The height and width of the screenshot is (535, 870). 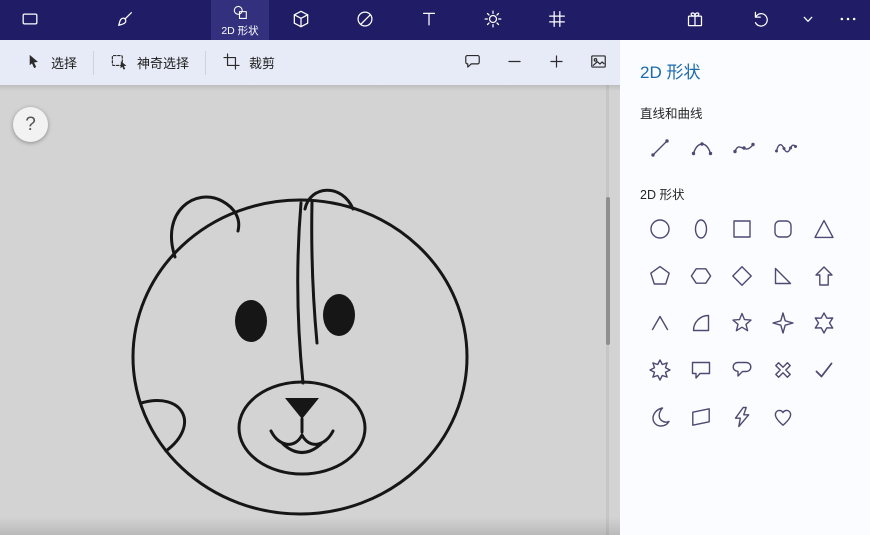 I want to click on line-tool-curve, so click(x=702, y=149).